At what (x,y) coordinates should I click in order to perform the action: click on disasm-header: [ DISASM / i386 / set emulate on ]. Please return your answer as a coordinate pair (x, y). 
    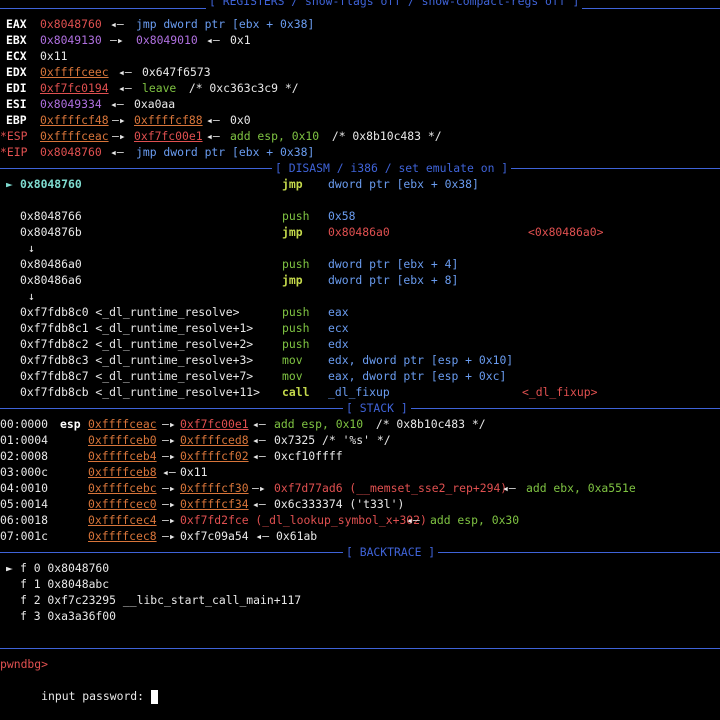
    Looking at the image, I should click on (360, 168).